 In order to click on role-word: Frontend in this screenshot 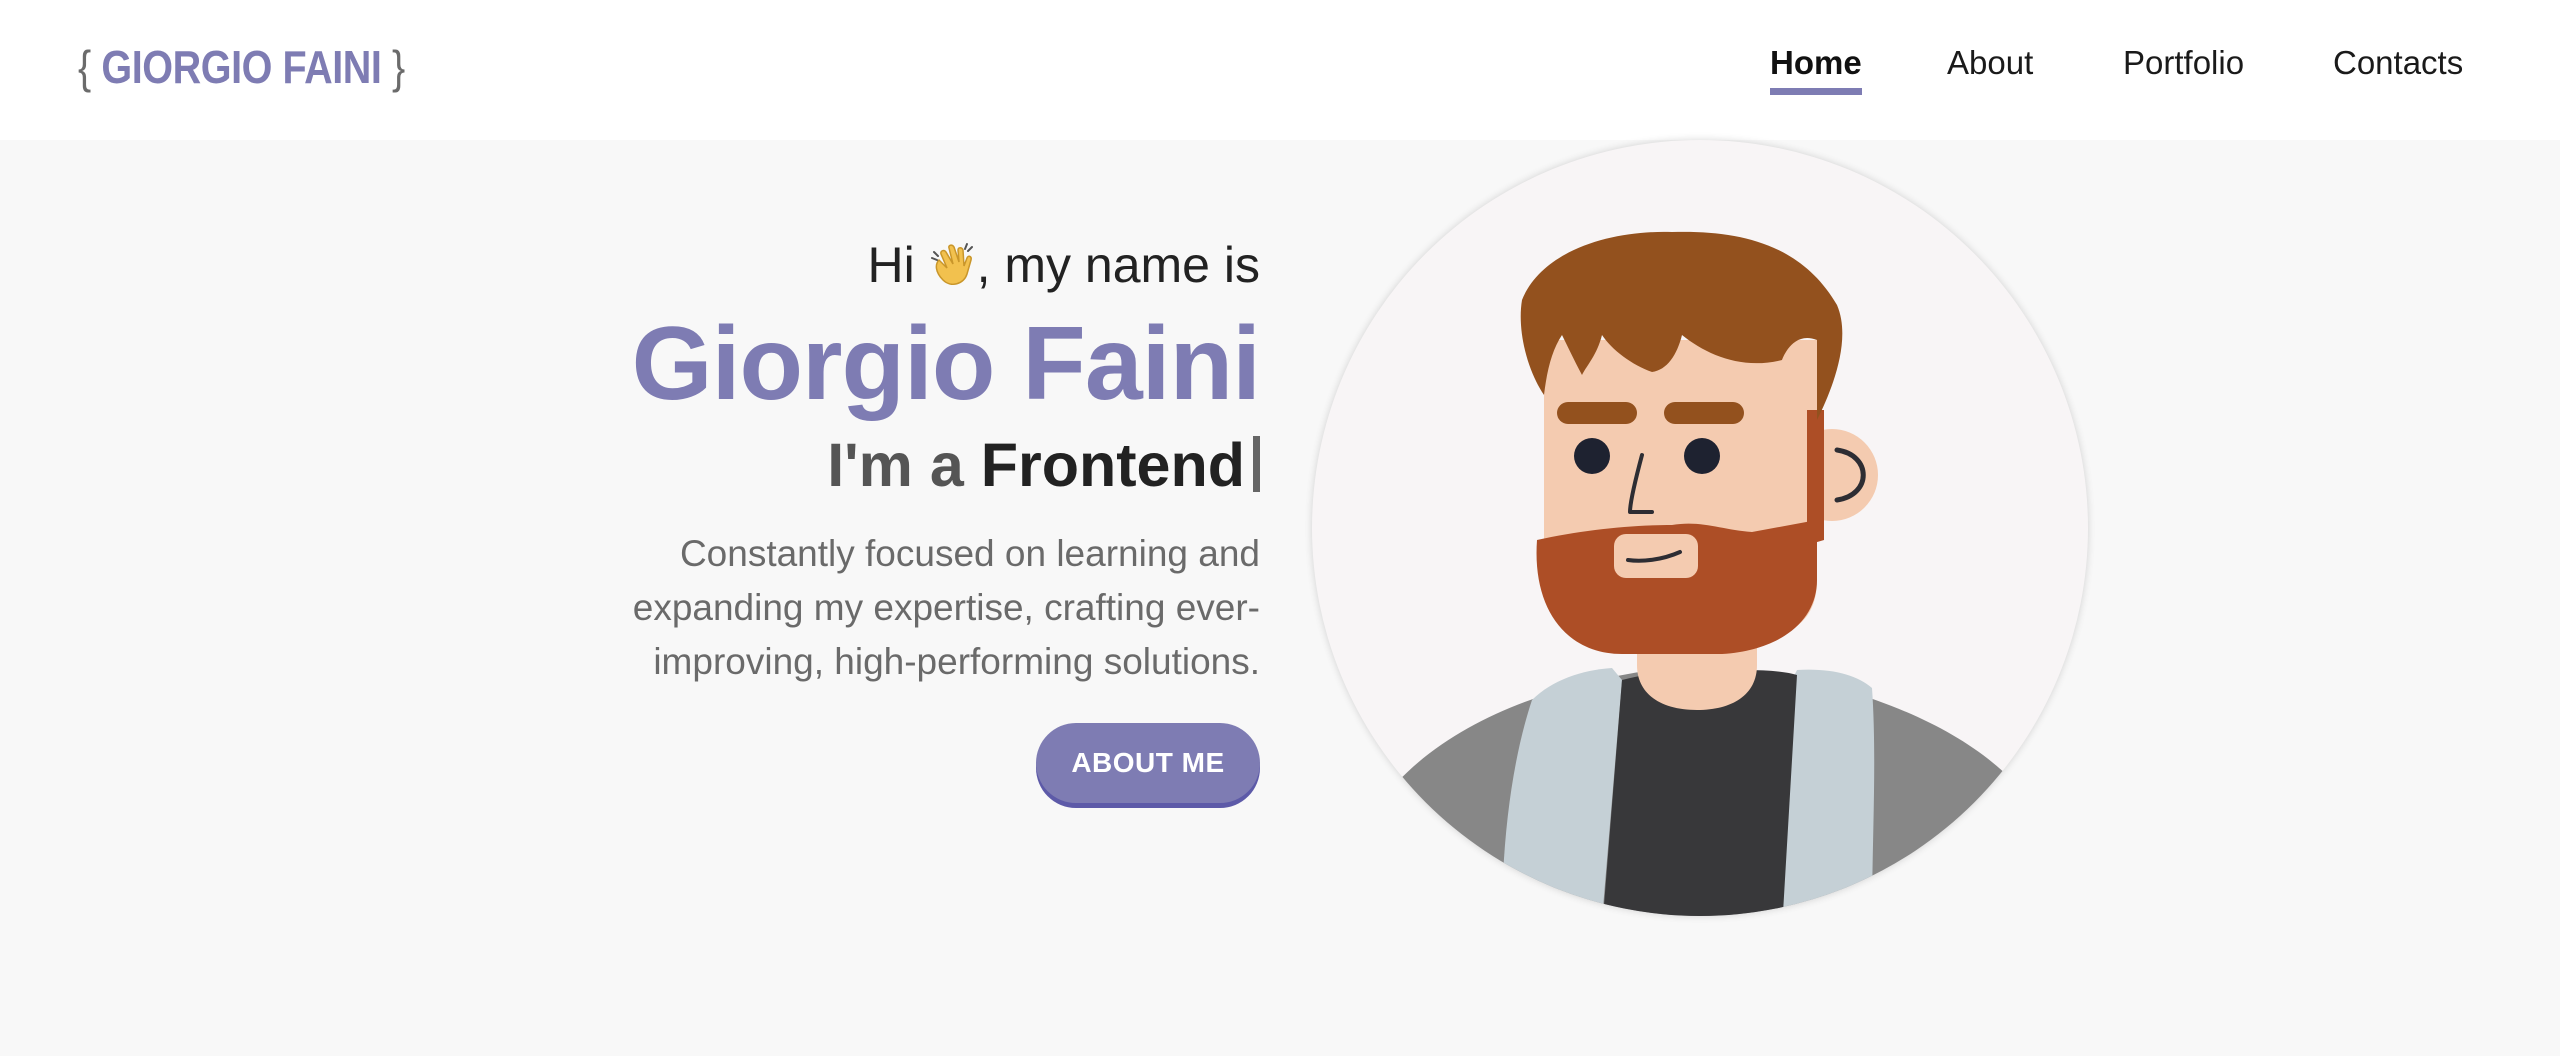, I will do `click(1112, 465)`.